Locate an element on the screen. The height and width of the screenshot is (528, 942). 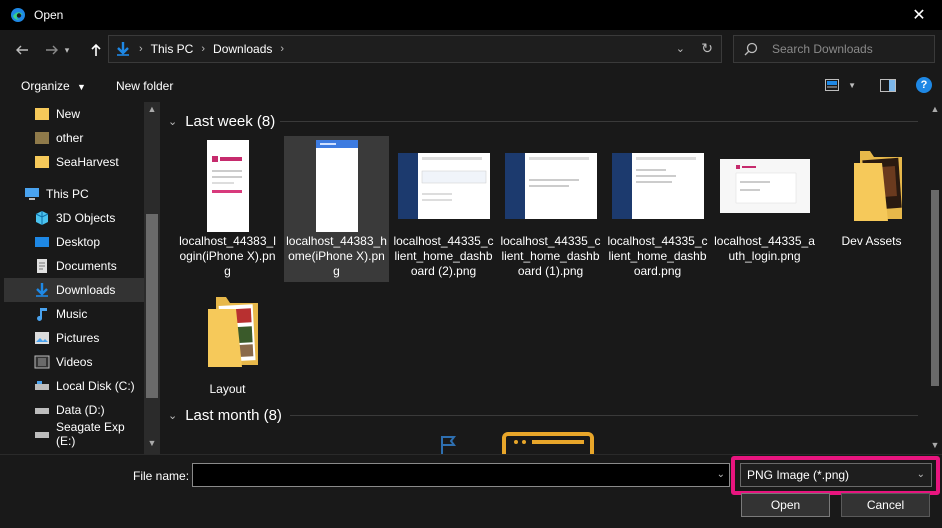
search-input is located at coordinates (852, 49).